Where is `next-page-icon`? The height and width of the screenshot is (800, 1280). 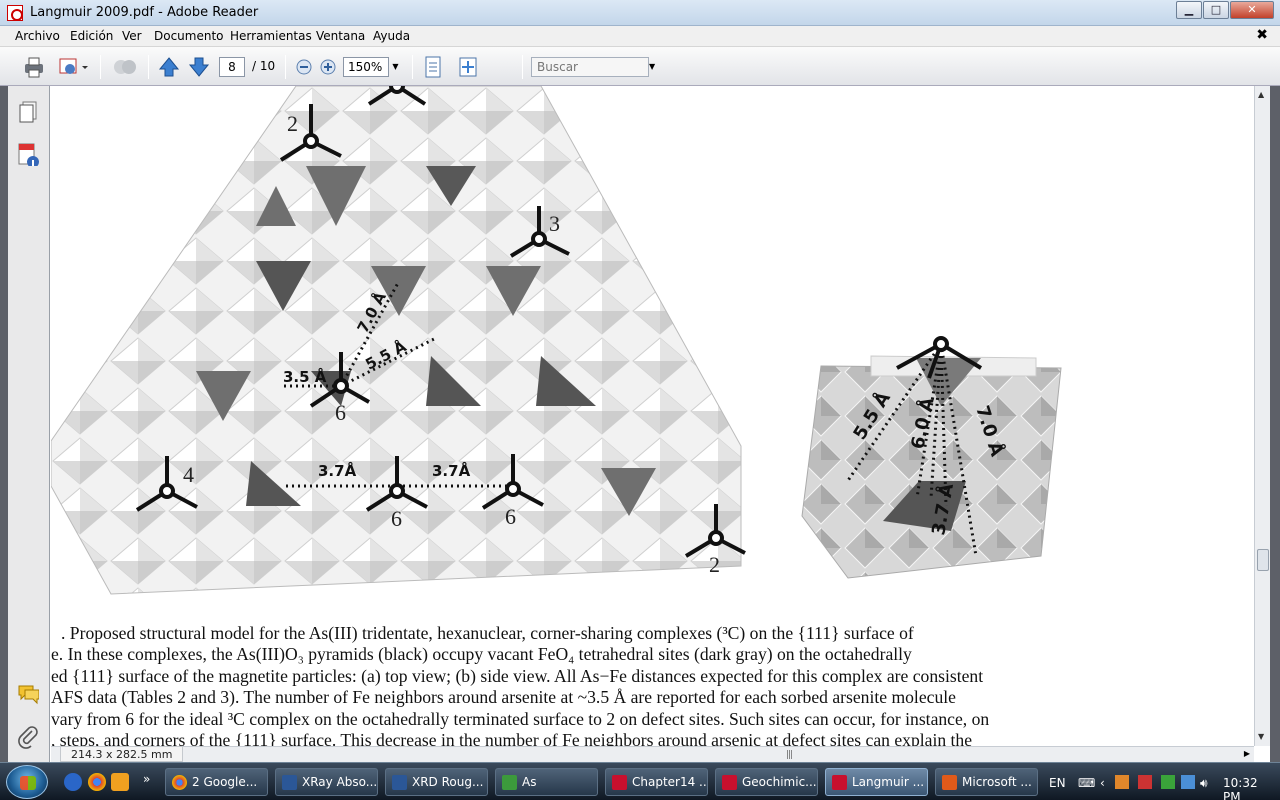
next-page-icon is located at coordinates (199, 67).